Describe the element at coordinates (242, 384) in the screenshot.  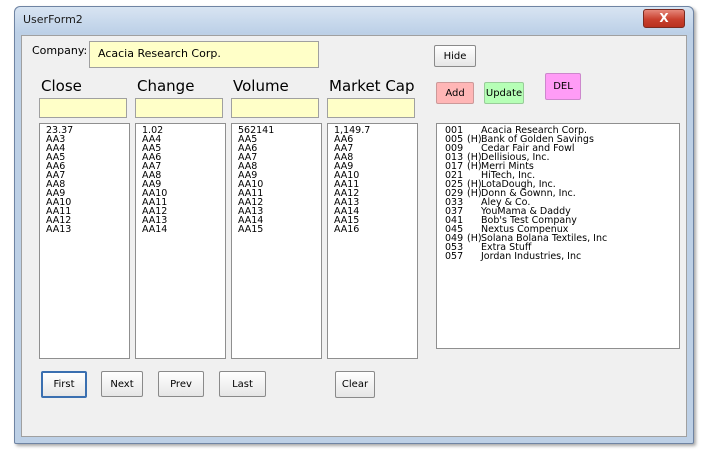
I see `last-button: Last` at that location.